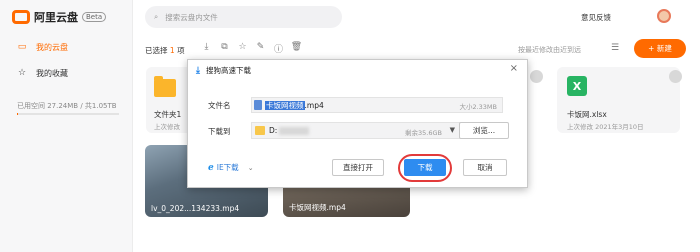 This screenshot has width=700, height=252. Describe the element at coordinates (172, 50) in the screenshot. I see `selection-number: 1` at that location.